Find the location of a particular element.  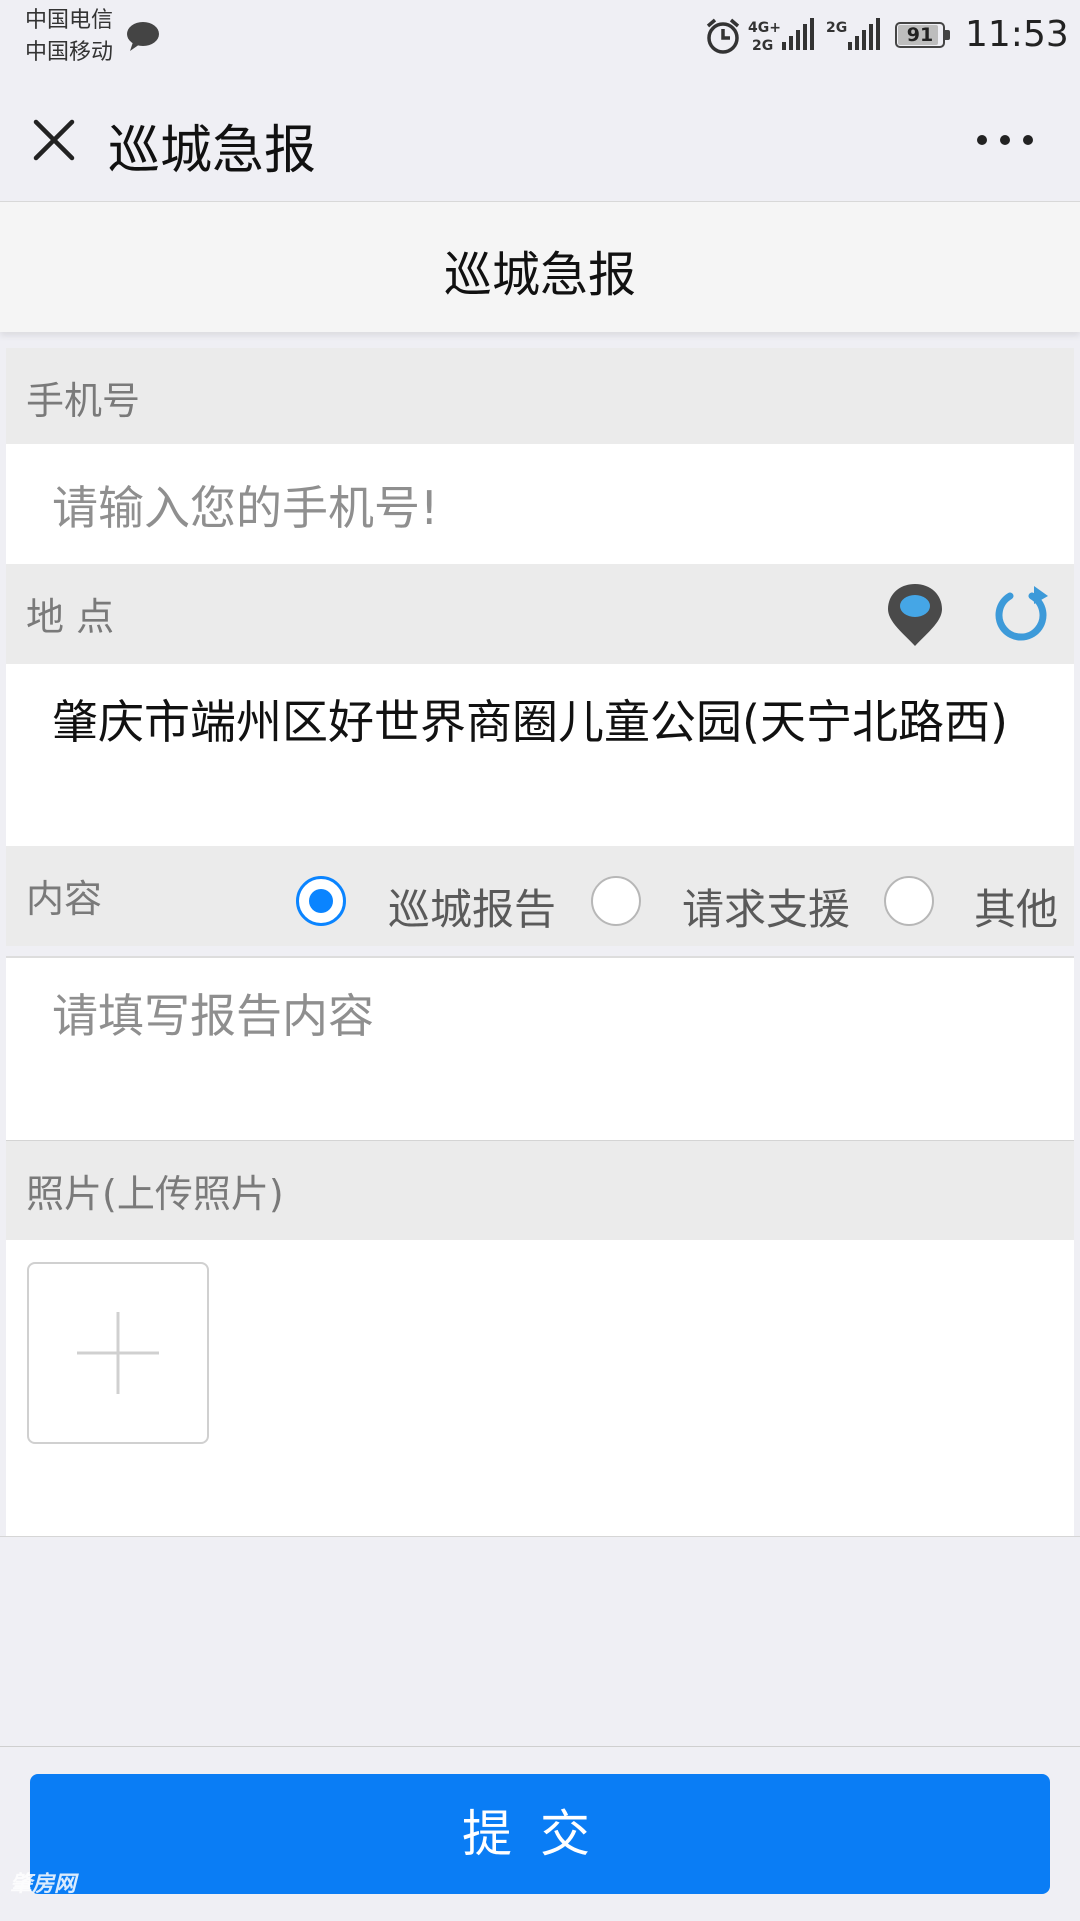

chat-bubble-icon is located at coordinates (143, 36).